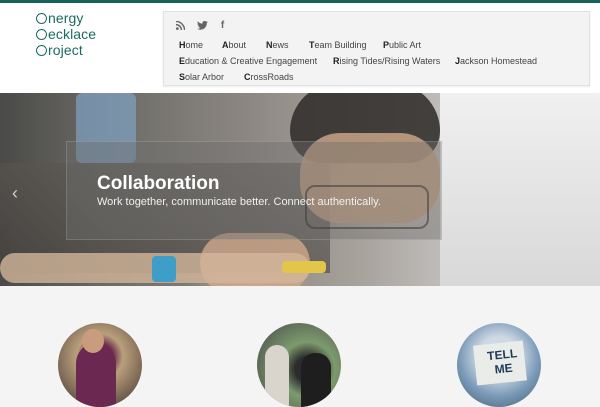 This screenshot has height=407, width=600. What do you see at coordinates (93, 341) in the screenshot?
I see `feature-photo-head` at bounding box center [93, 341].